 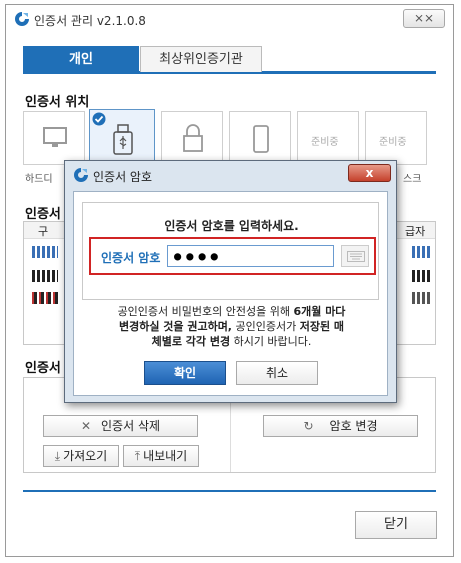 I want to click on export-label: 내보내기, so click(x=165, y=456).